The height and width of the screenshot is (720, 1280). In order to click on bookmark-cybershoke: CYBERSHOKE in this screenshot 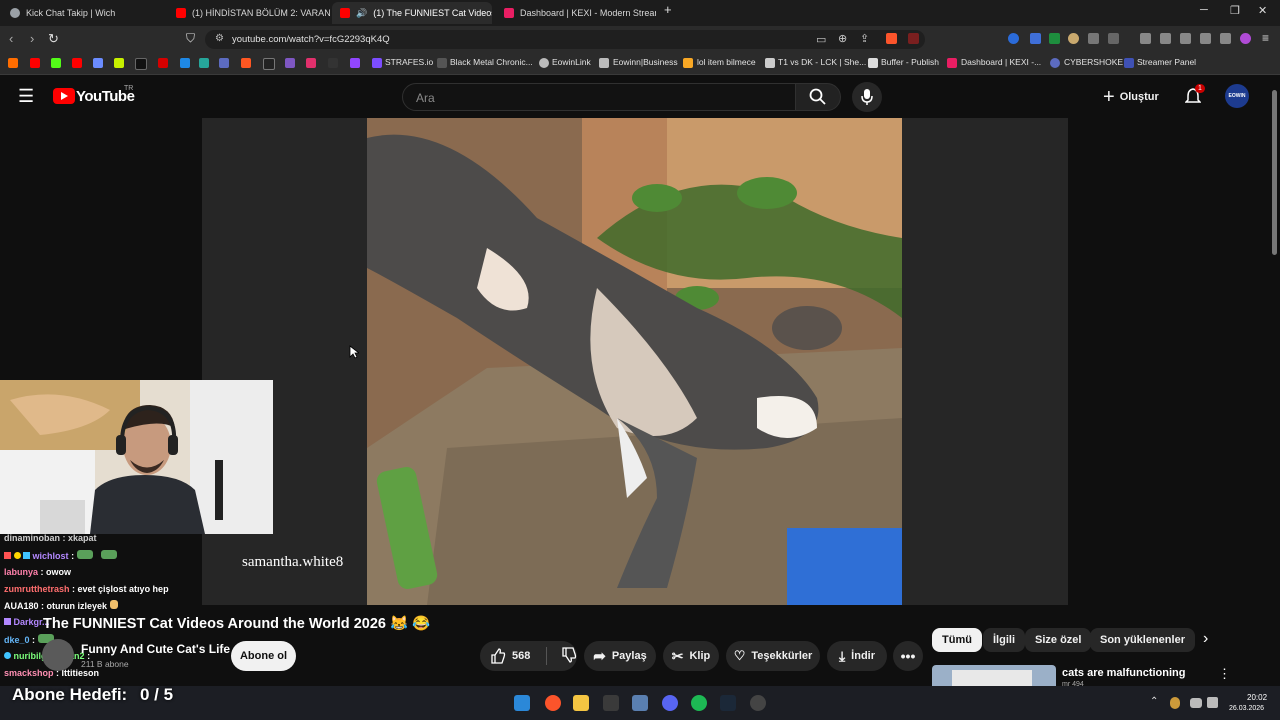, I will do `click(1093, 62)`.